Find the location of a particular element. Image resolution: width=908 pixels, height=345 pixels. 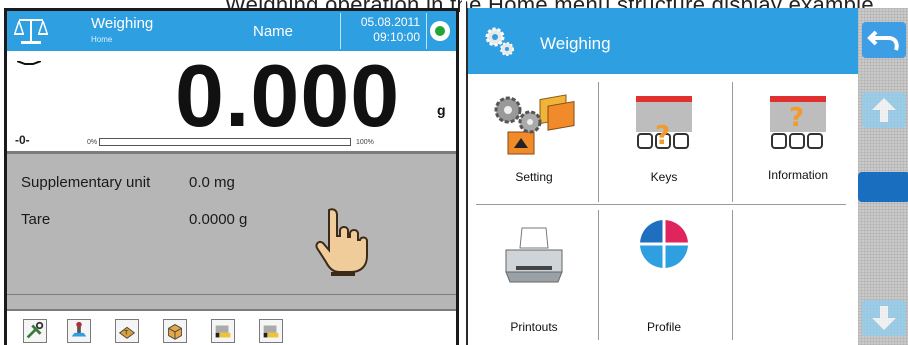

quick-access-toolbar: T is located at coordinates (231, 327).